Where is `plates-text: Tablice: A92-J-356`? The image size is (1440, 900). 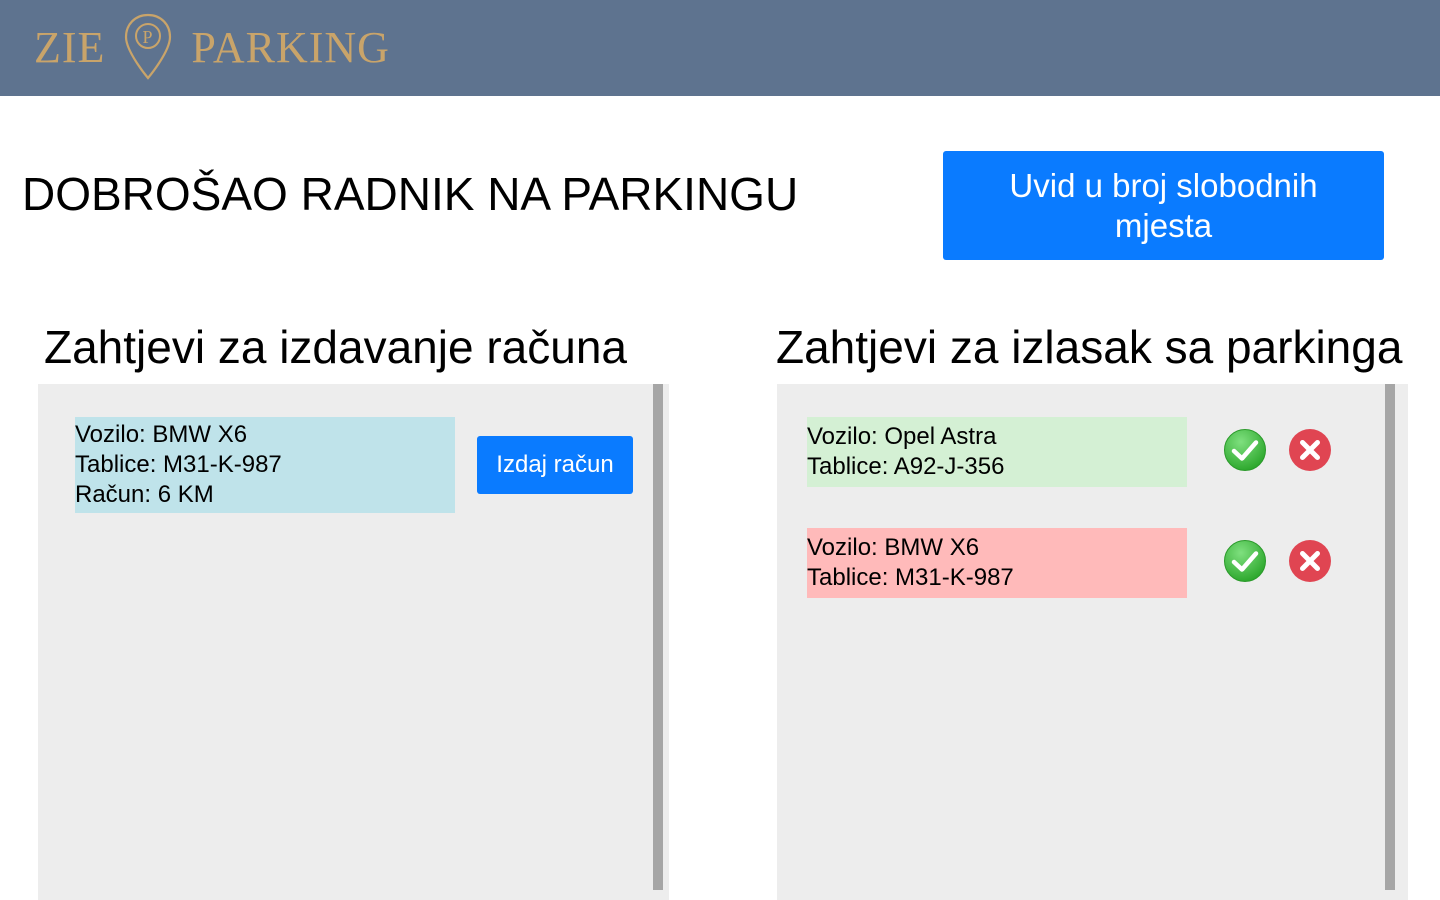
plates-text: Tablice: A92-J-356 is located at coordinates (906, 466).